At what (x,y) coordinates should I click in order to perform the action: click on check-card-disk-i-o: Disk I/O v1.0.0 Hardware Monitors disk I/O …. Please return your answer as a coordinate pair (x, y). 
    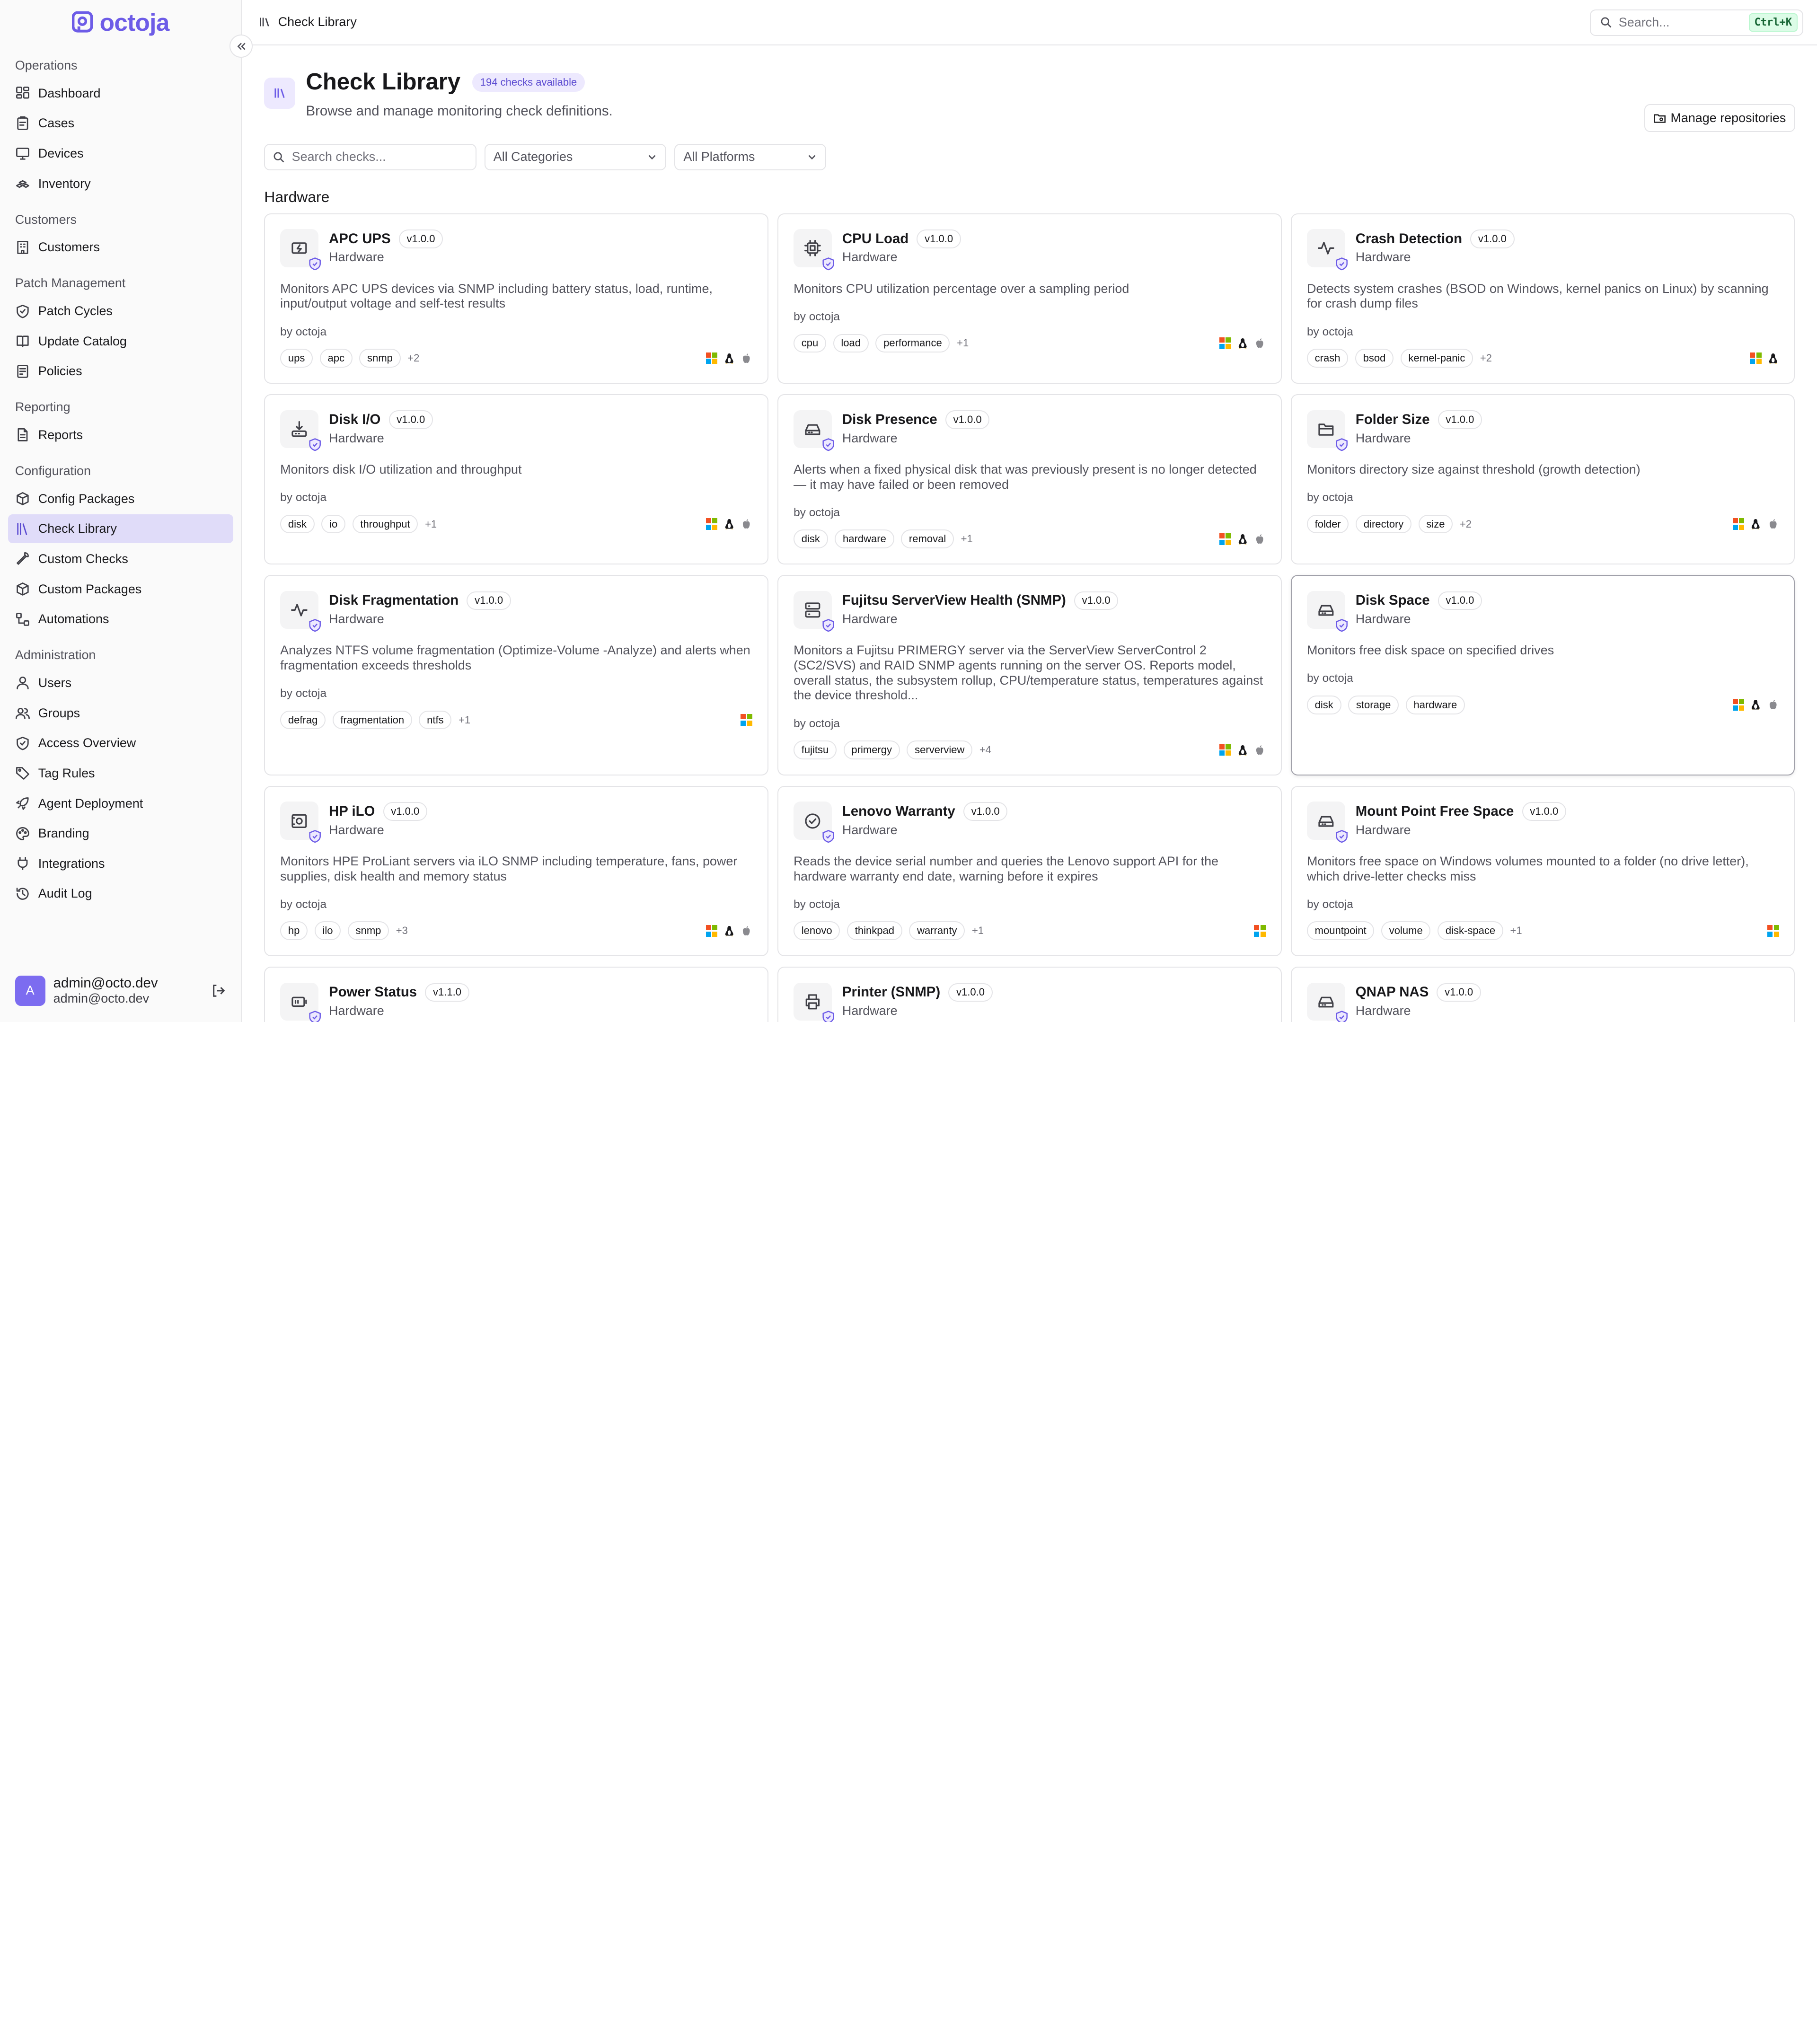
    Looking at the image, I should click on (516, 479).